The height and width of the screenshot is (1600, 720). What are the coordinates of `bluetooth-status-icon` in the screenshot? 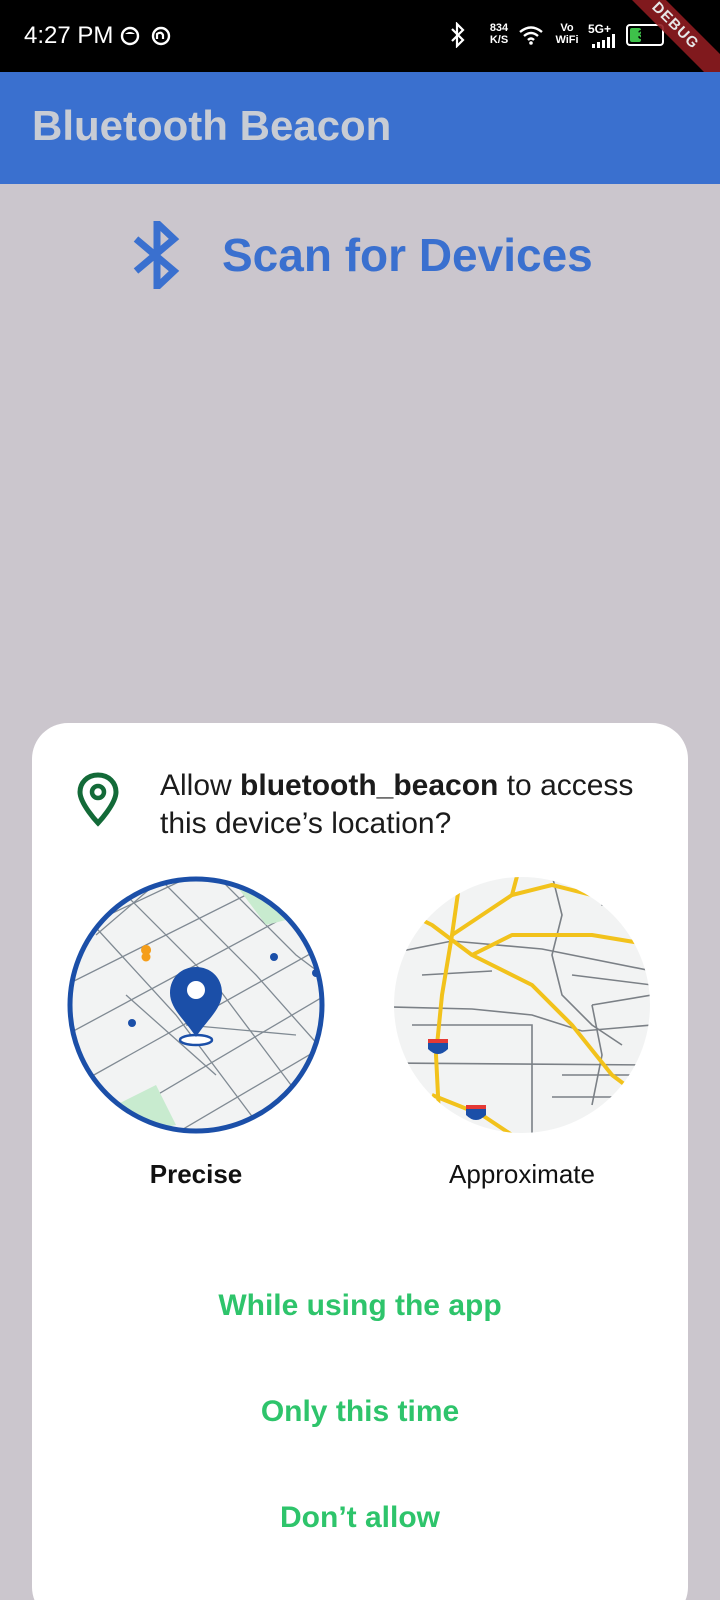 It's located at (458, 35).